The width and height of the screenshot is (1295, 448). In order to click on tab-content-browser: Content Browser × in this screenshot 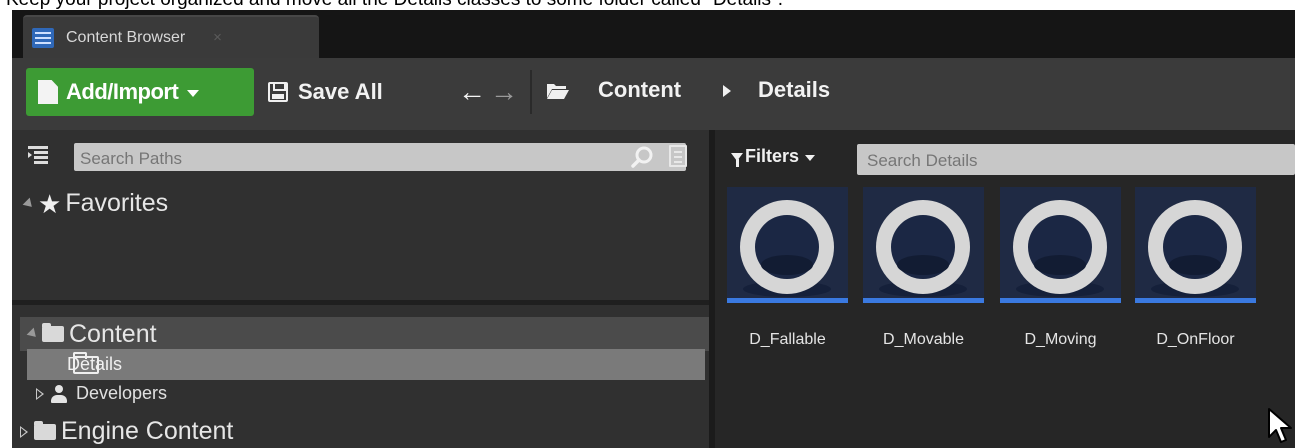, I will do `click(171, 36)`.